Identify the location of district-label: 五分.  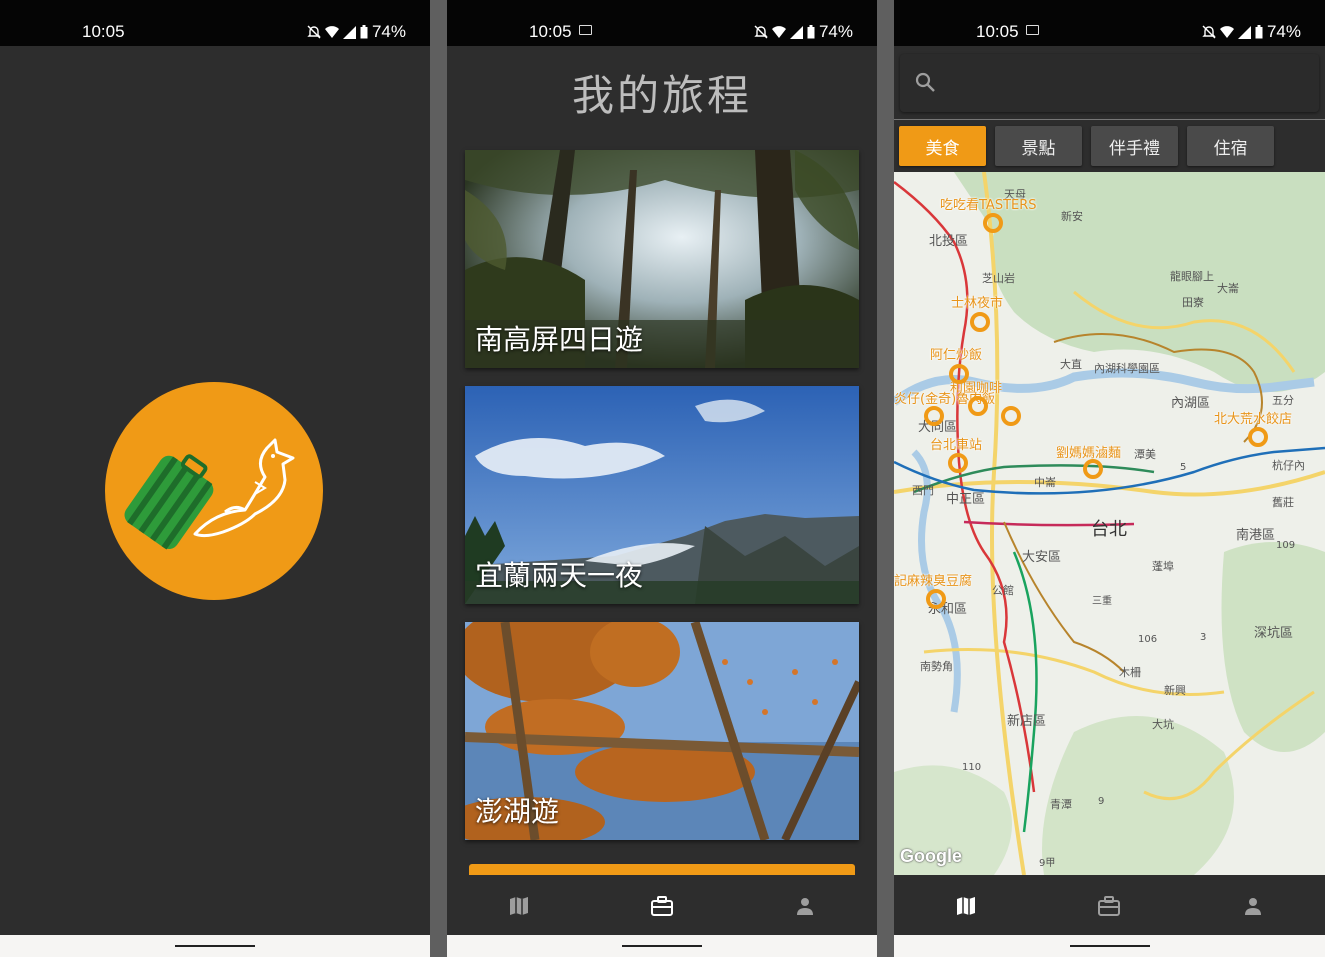
(1283, 400).